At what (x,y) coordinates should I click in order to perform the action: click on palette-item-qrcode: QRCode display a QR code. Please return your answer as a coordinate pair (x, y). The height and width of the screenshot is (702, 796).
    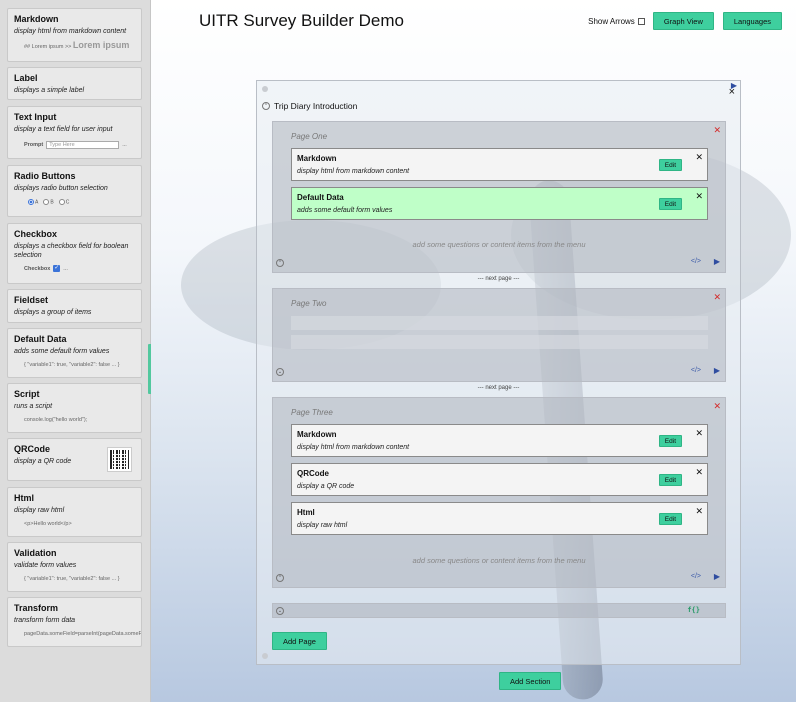
    Looking at the image, I should click on (74, 459).